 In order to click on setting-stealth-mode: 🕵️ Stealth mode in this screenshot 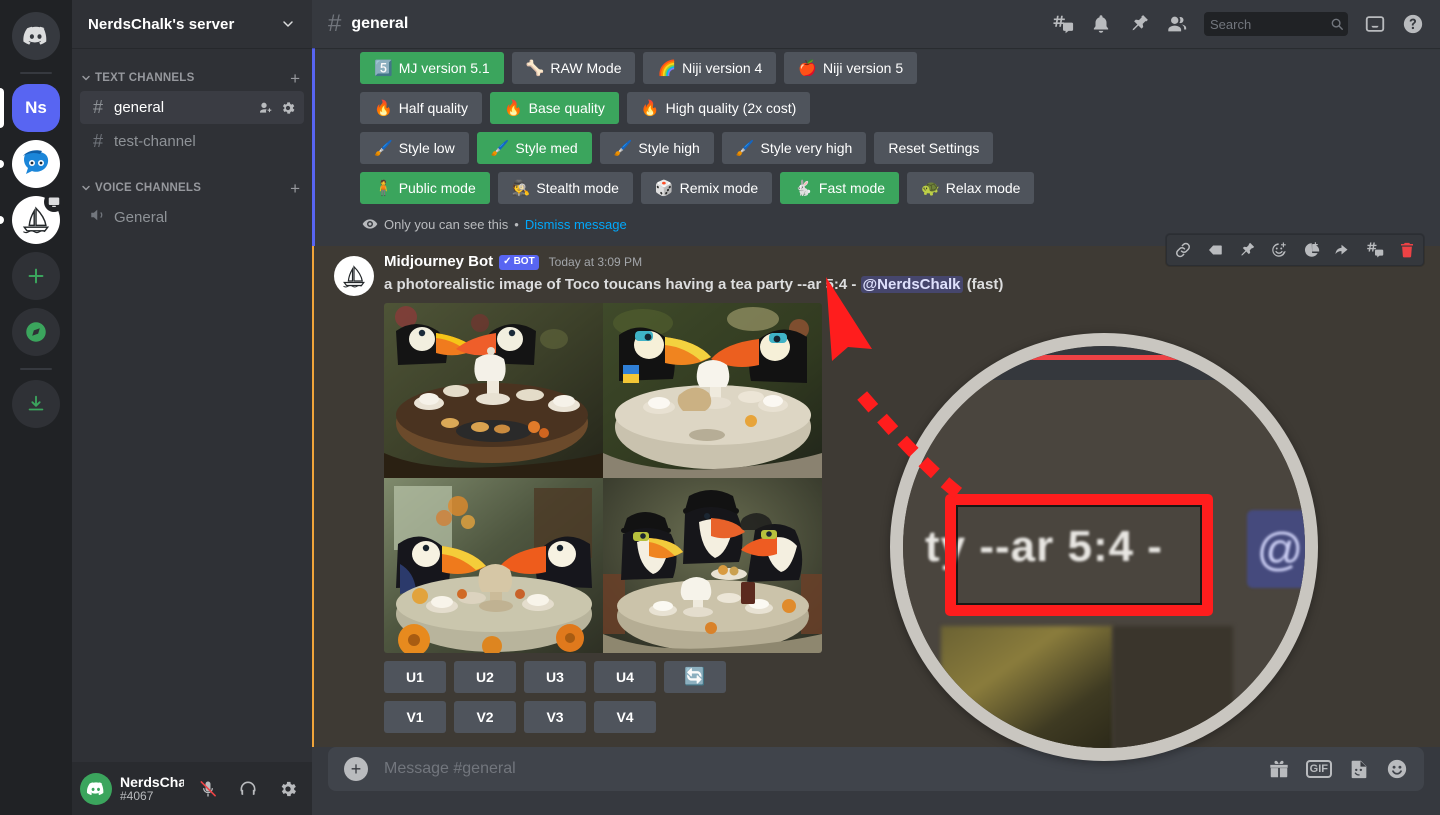, I will do `click(565, 188)`.